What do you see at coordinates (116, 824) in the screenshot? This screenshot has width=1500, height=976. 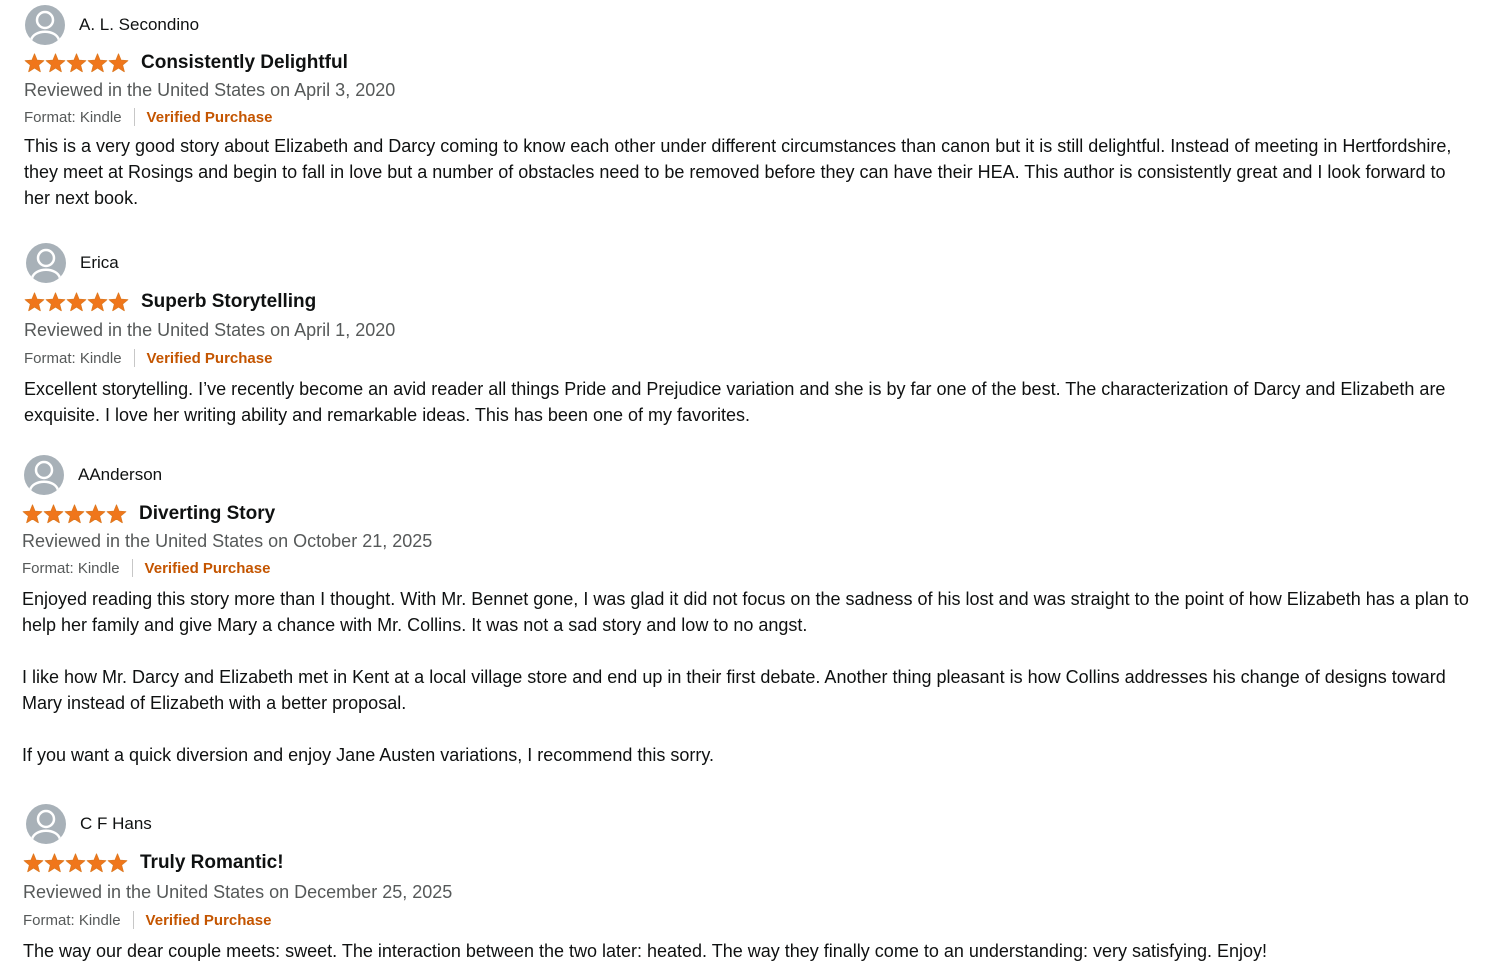 I see `reviewer-name: C F Hans` at bounding box center [116, 824].